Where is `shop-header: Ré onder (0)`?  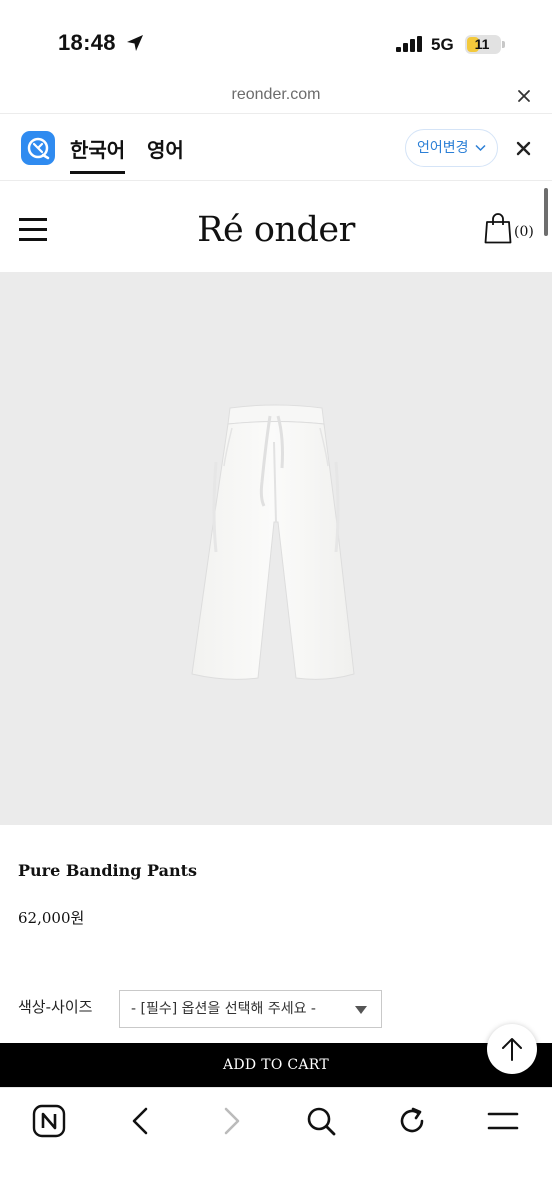 shop-header: Ré onder (0) is located at coordinates (276, 227).